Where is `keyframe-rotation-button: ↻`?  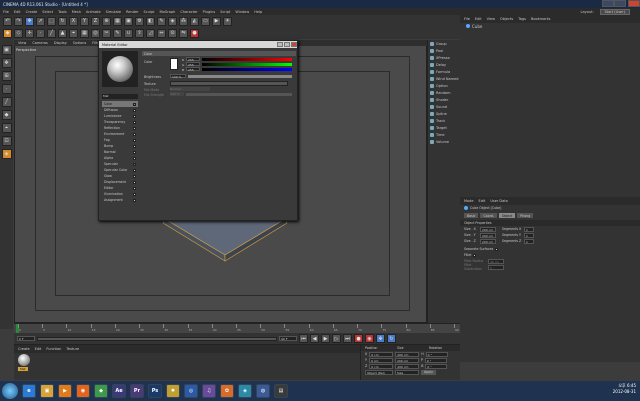 keyframe-rotation-button: ↻ is located at coordinates (391, 338).